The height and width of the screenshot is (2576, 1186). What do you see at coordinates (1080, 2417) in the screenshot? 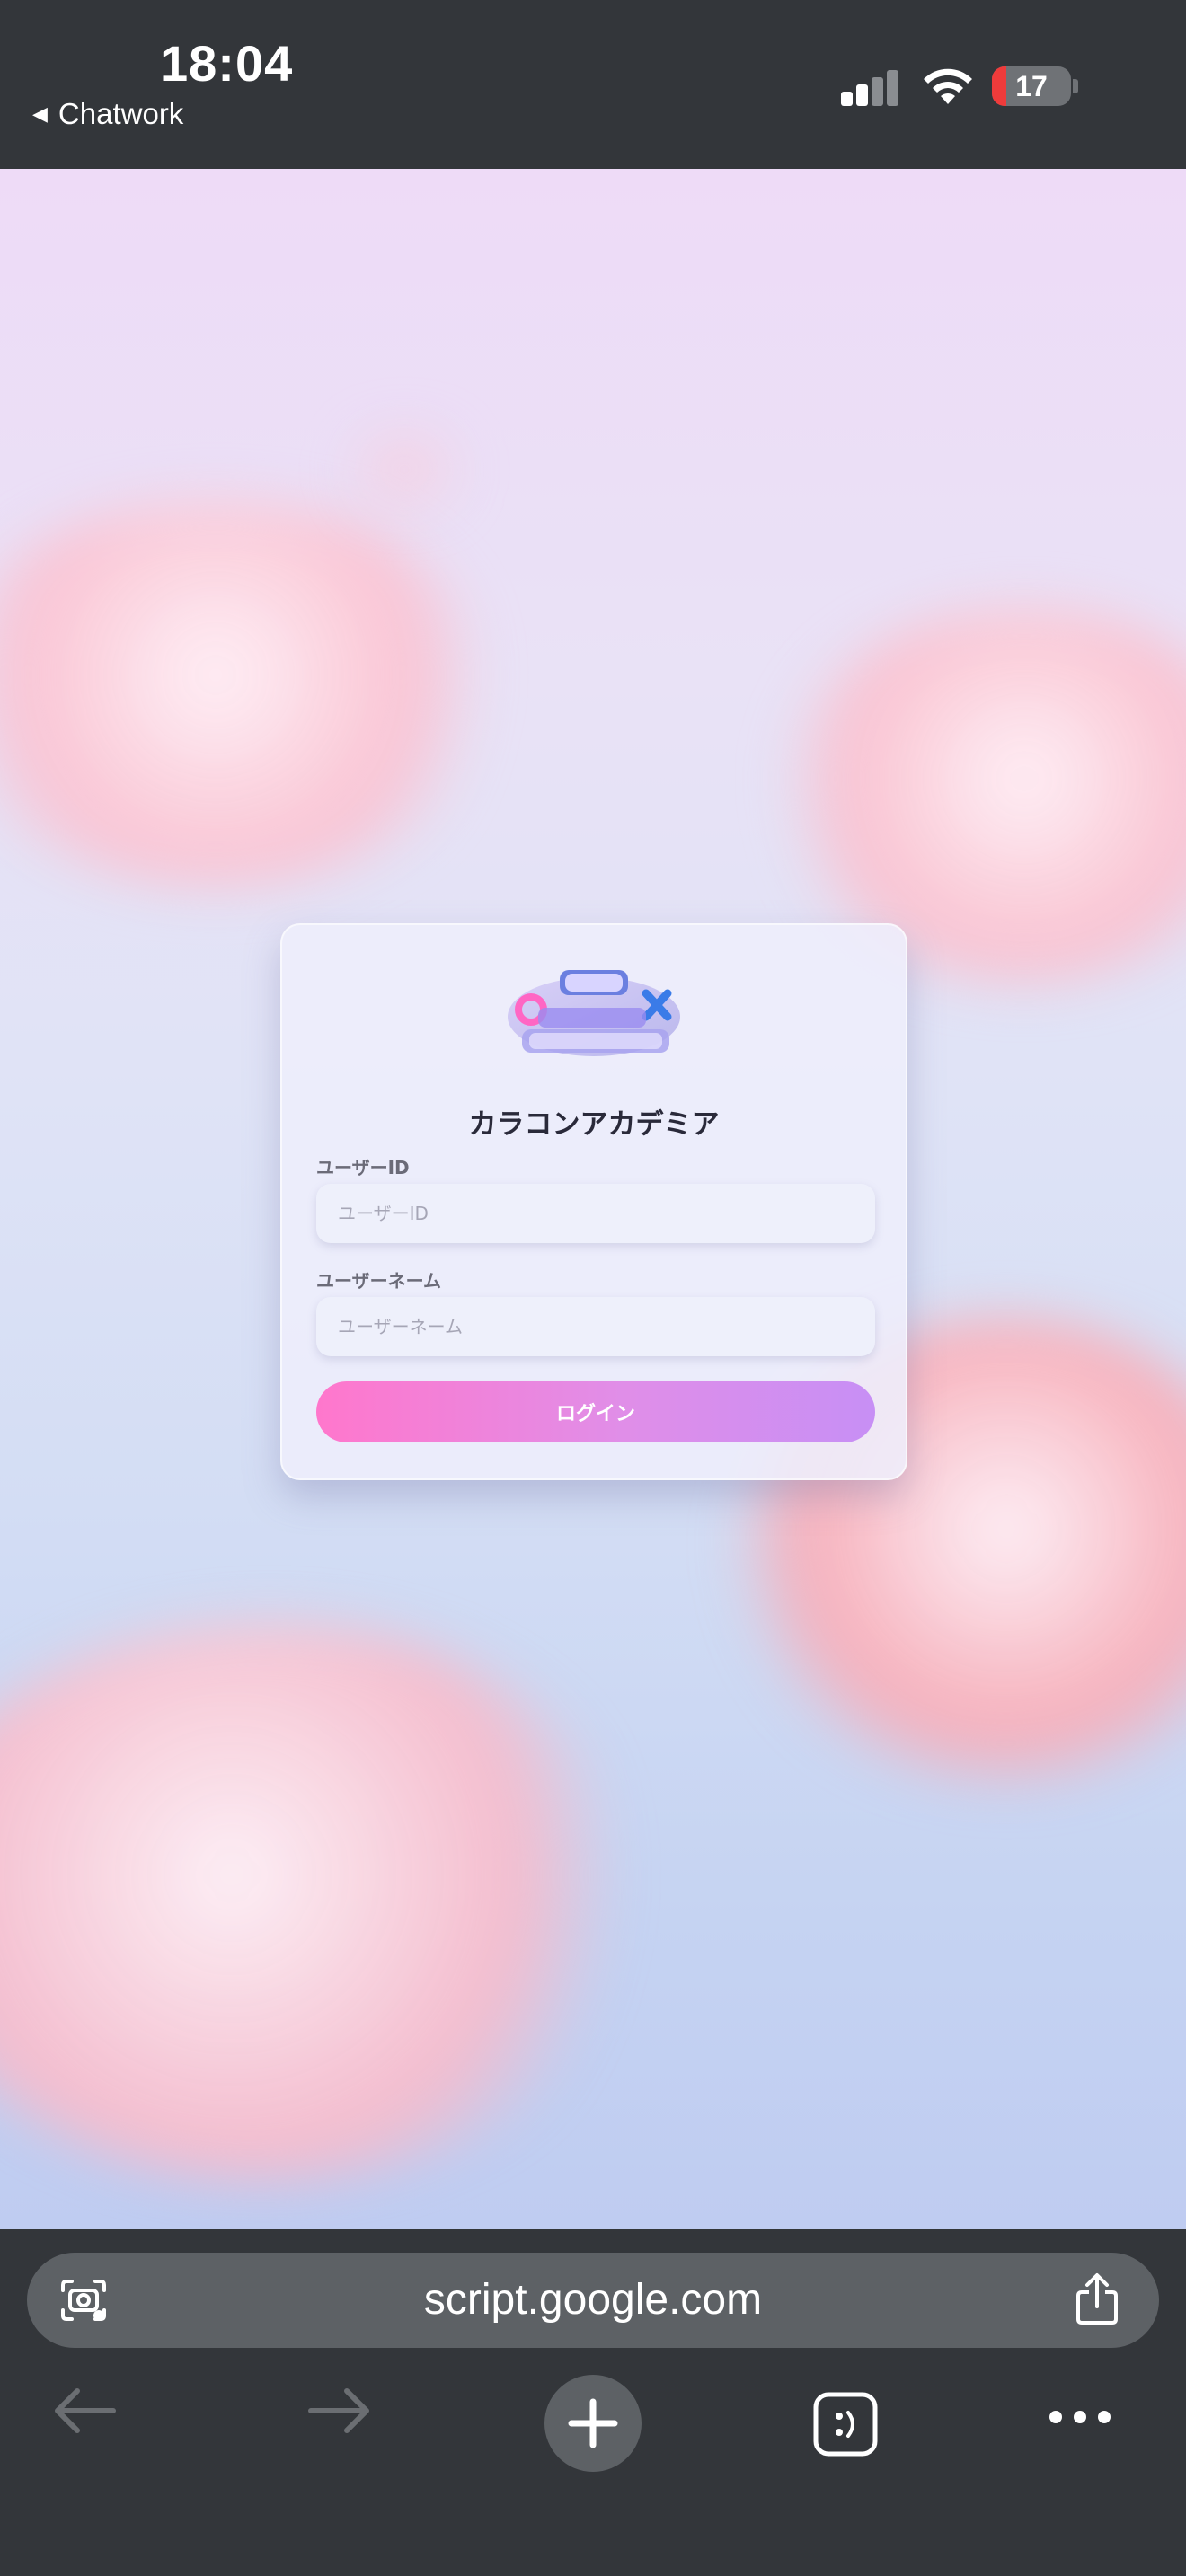
I see `more-icon` at bounding box center [1080, 2417].